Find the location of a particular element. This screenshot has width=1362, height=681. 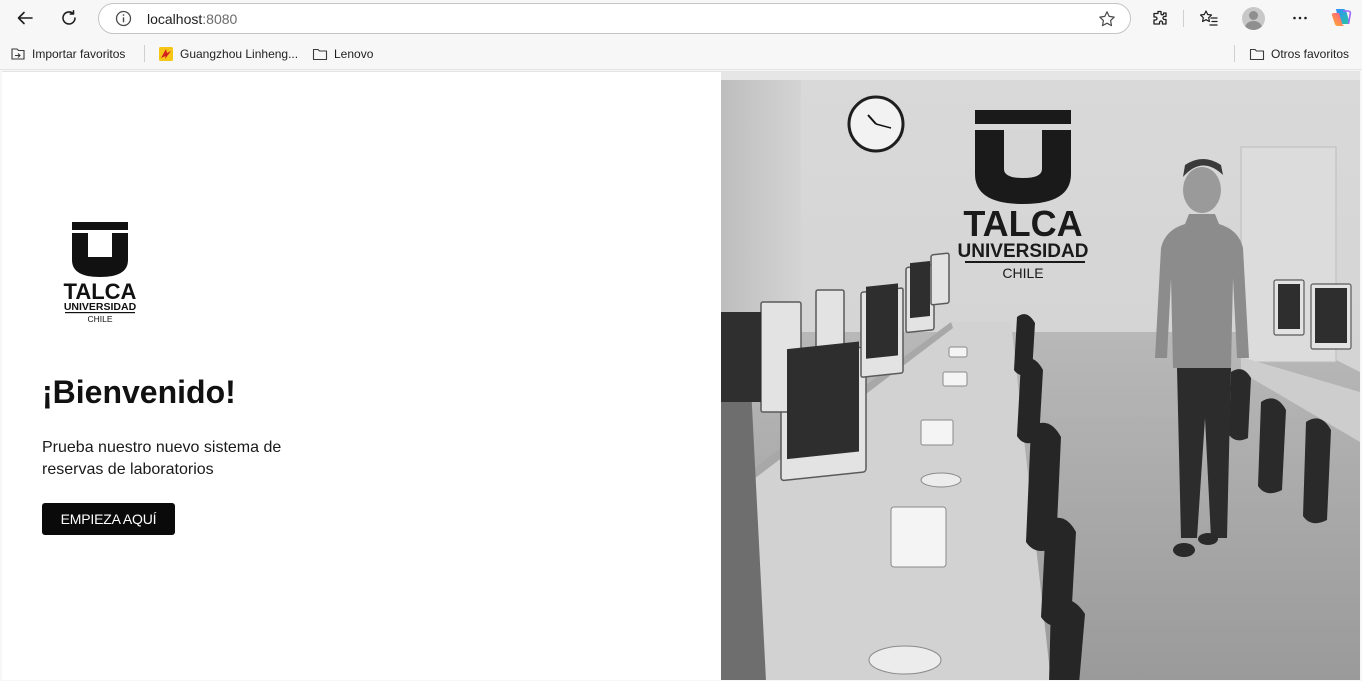

bookmark-lenovo: Lenovo is located at coordinates (342, 54).